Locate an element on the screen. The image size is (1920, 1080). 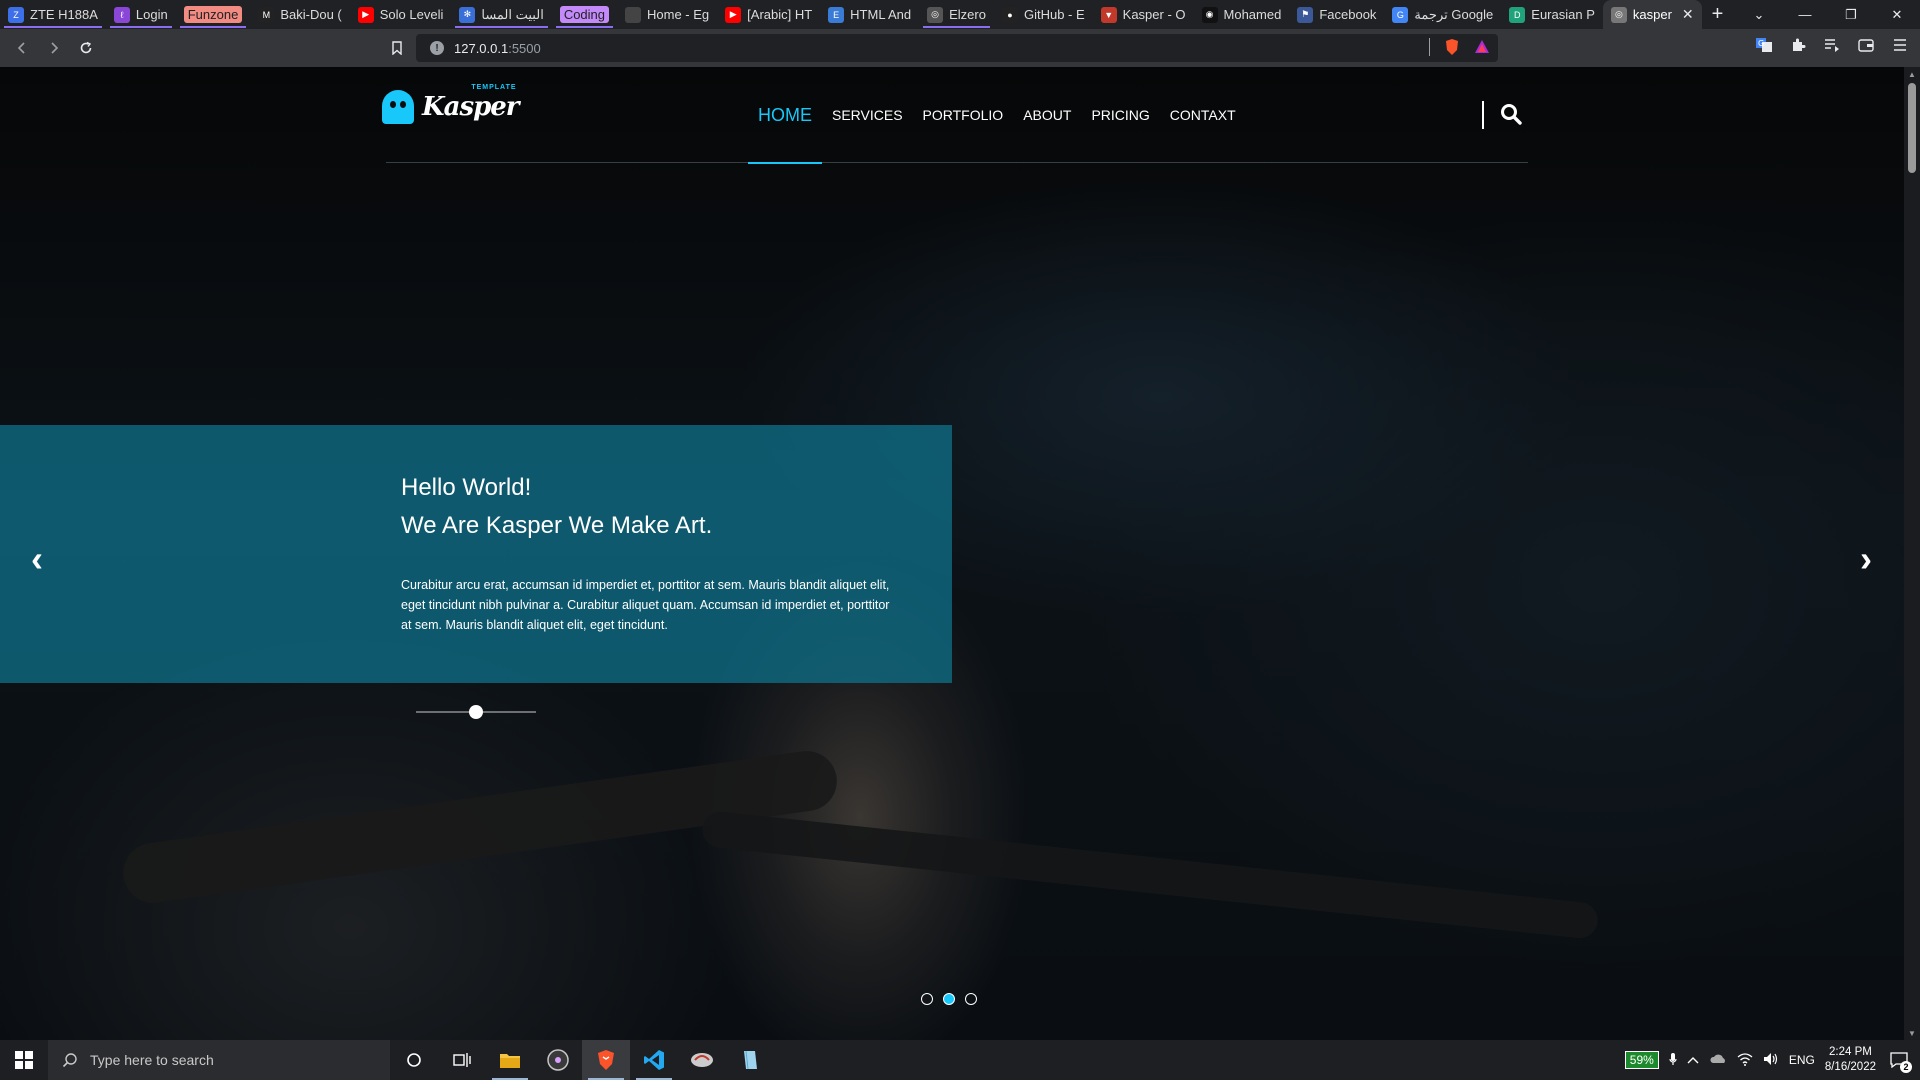
address-bar: ! 127.0.0.1:5500 is located at coordinates (957, 48).